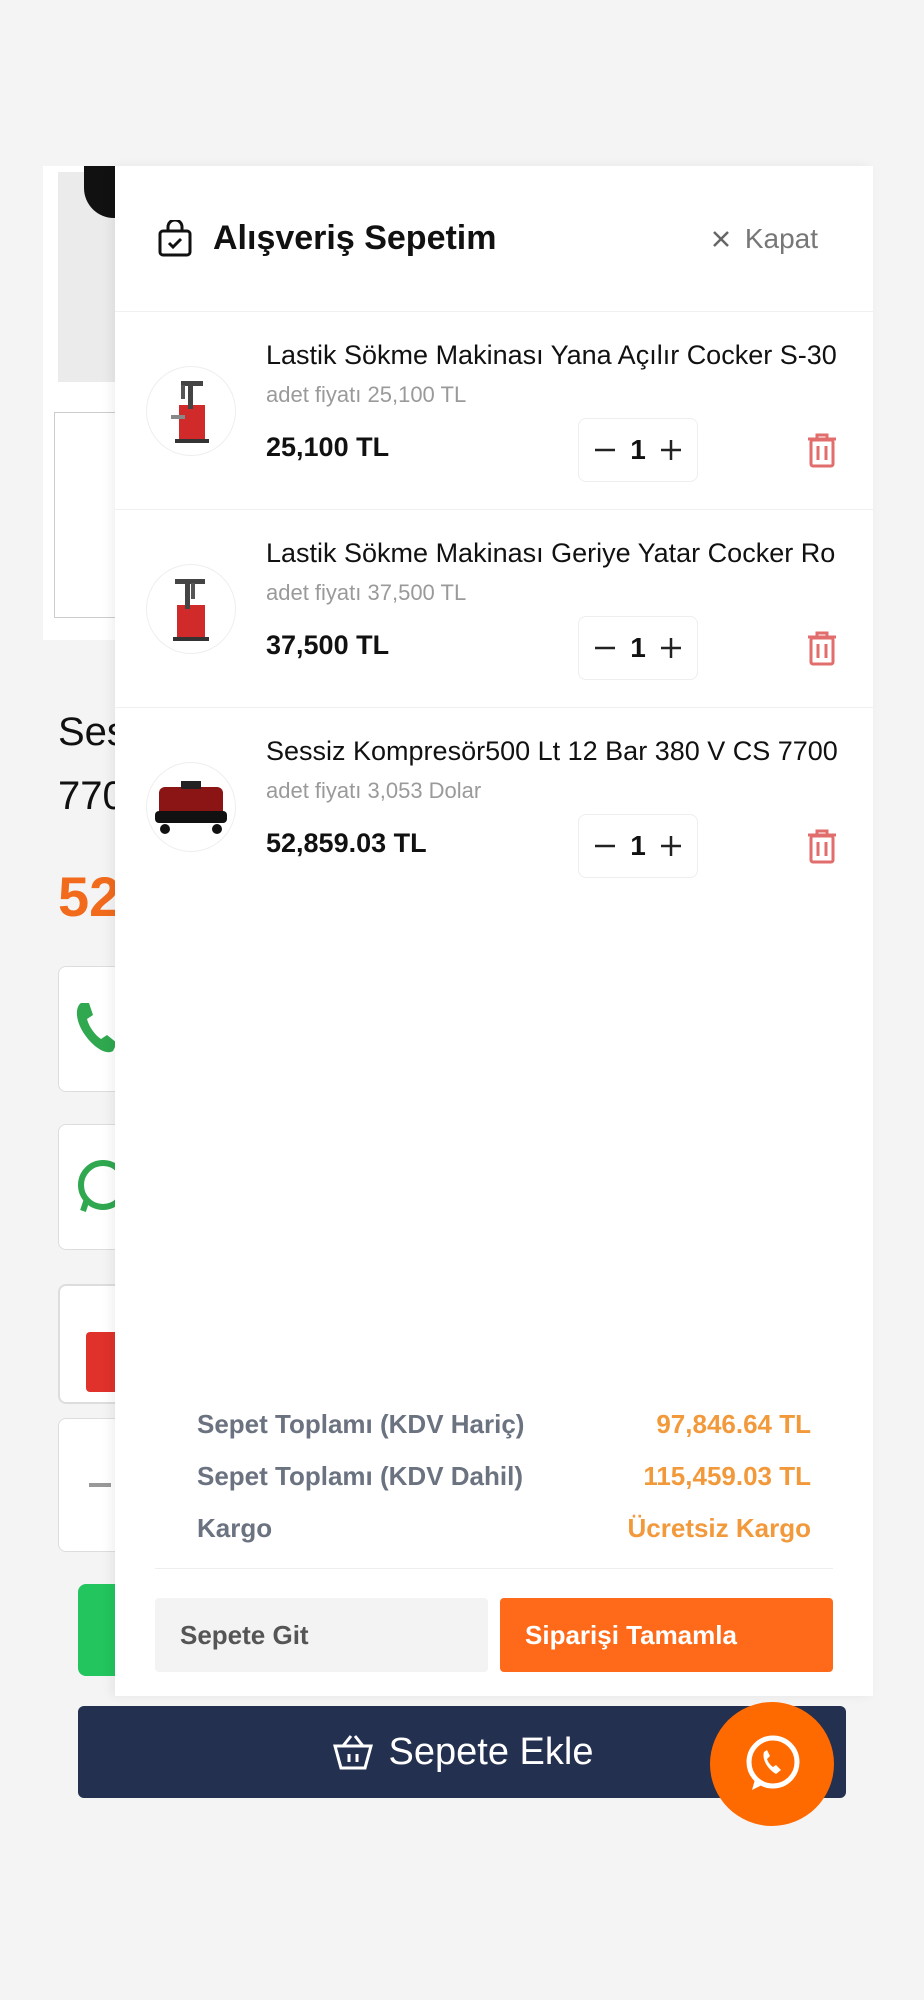 This screenshot has width=924, height=2000. I want to click on cart-header: Alışveriş Sepetim Kapat, so click(494, 239).